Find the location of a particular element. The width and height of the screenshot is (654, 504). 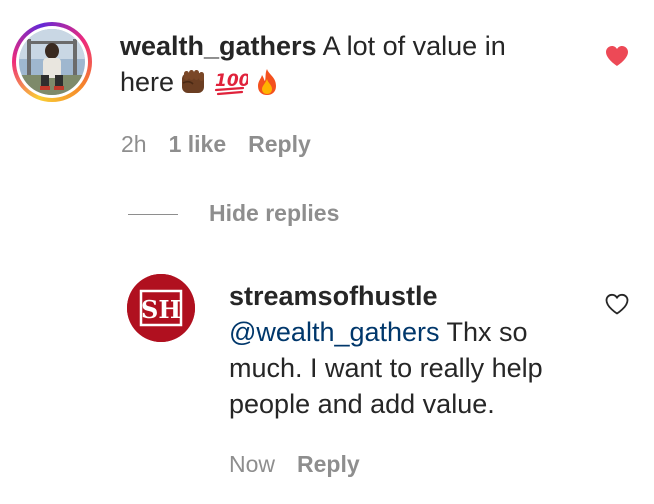

comment-text: A lot of value in is located at coordinates (414, 46).